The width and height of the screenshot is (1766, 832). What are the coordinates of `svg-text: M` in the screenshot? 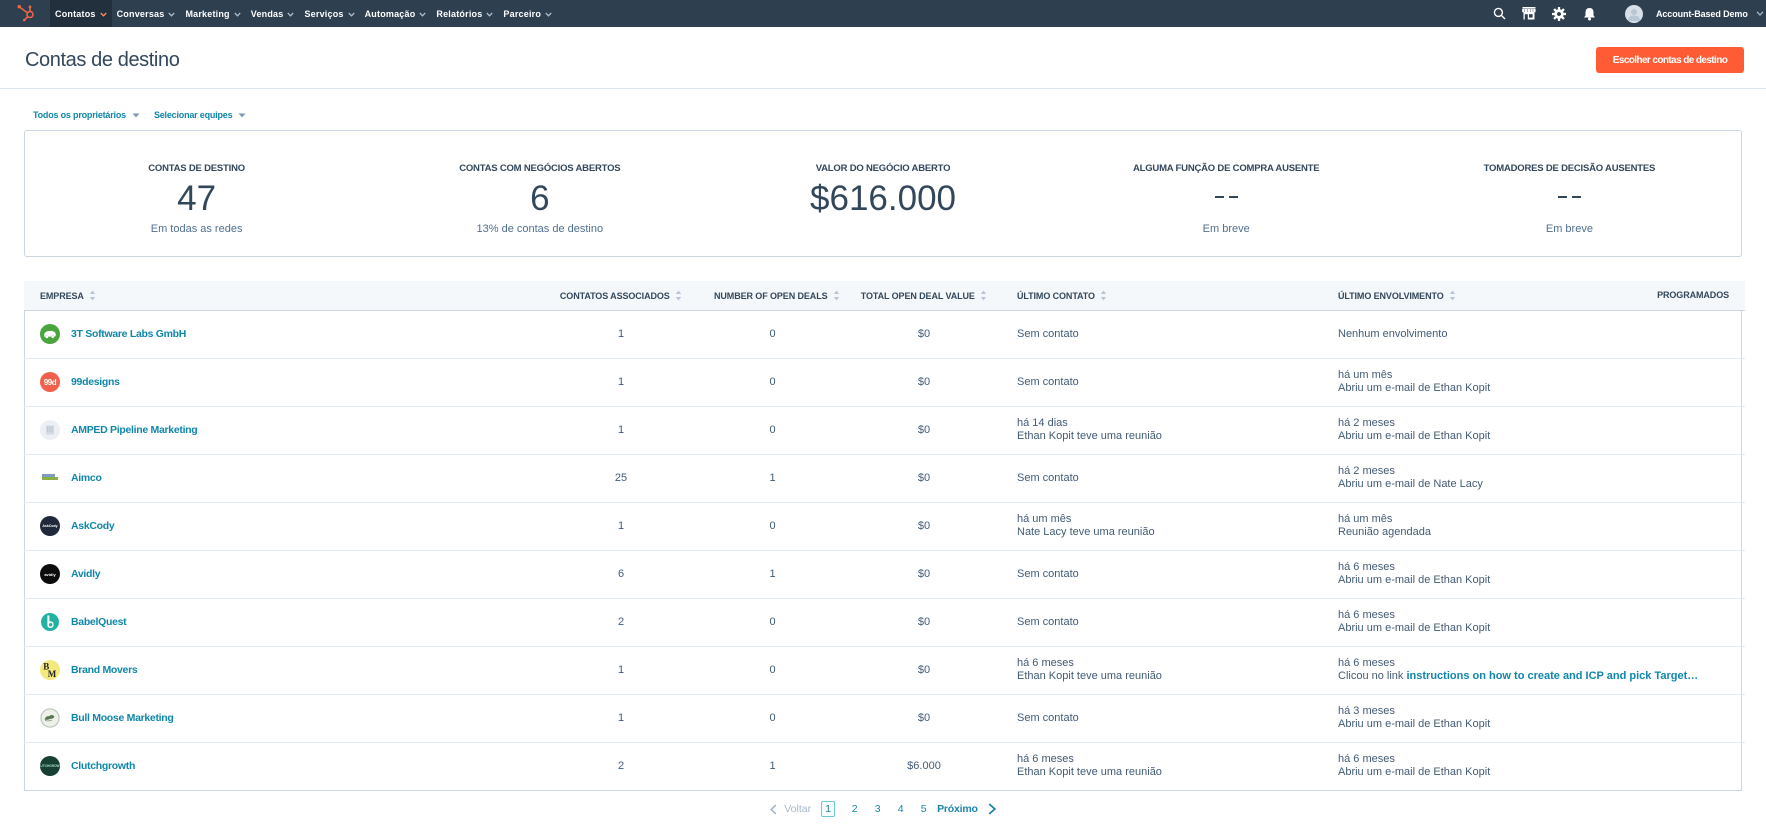 It's located at (52, 674).